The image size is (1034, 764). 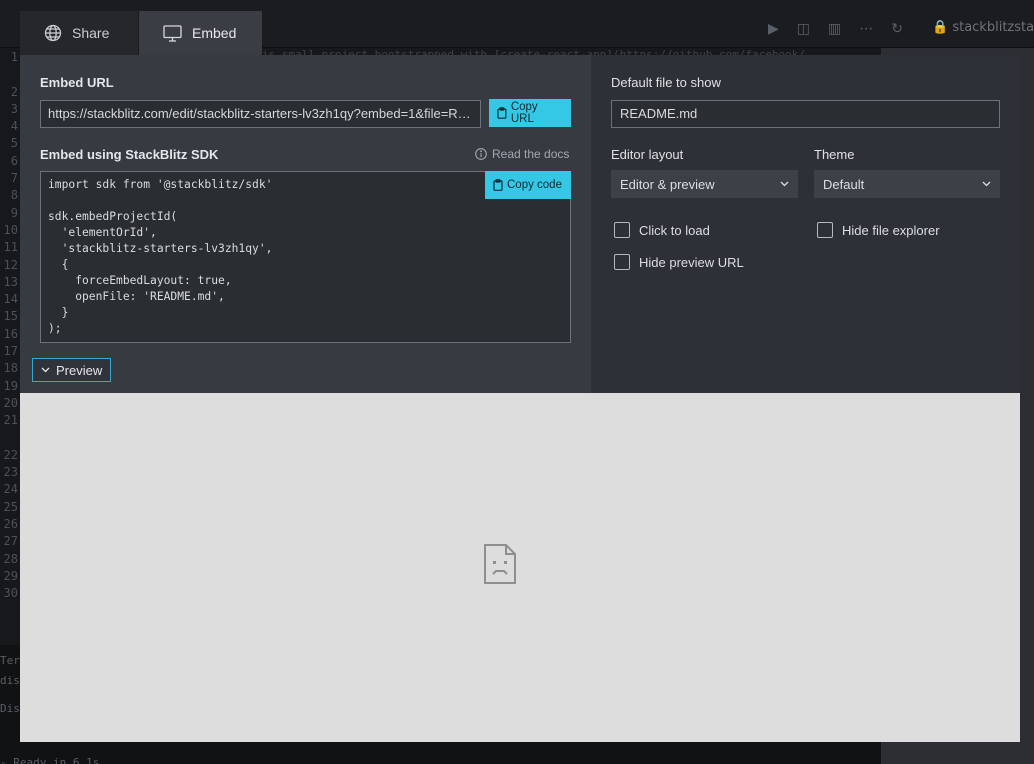 I want to click on editor-layout-select: Editor & preview, so click(x=704, y=184).